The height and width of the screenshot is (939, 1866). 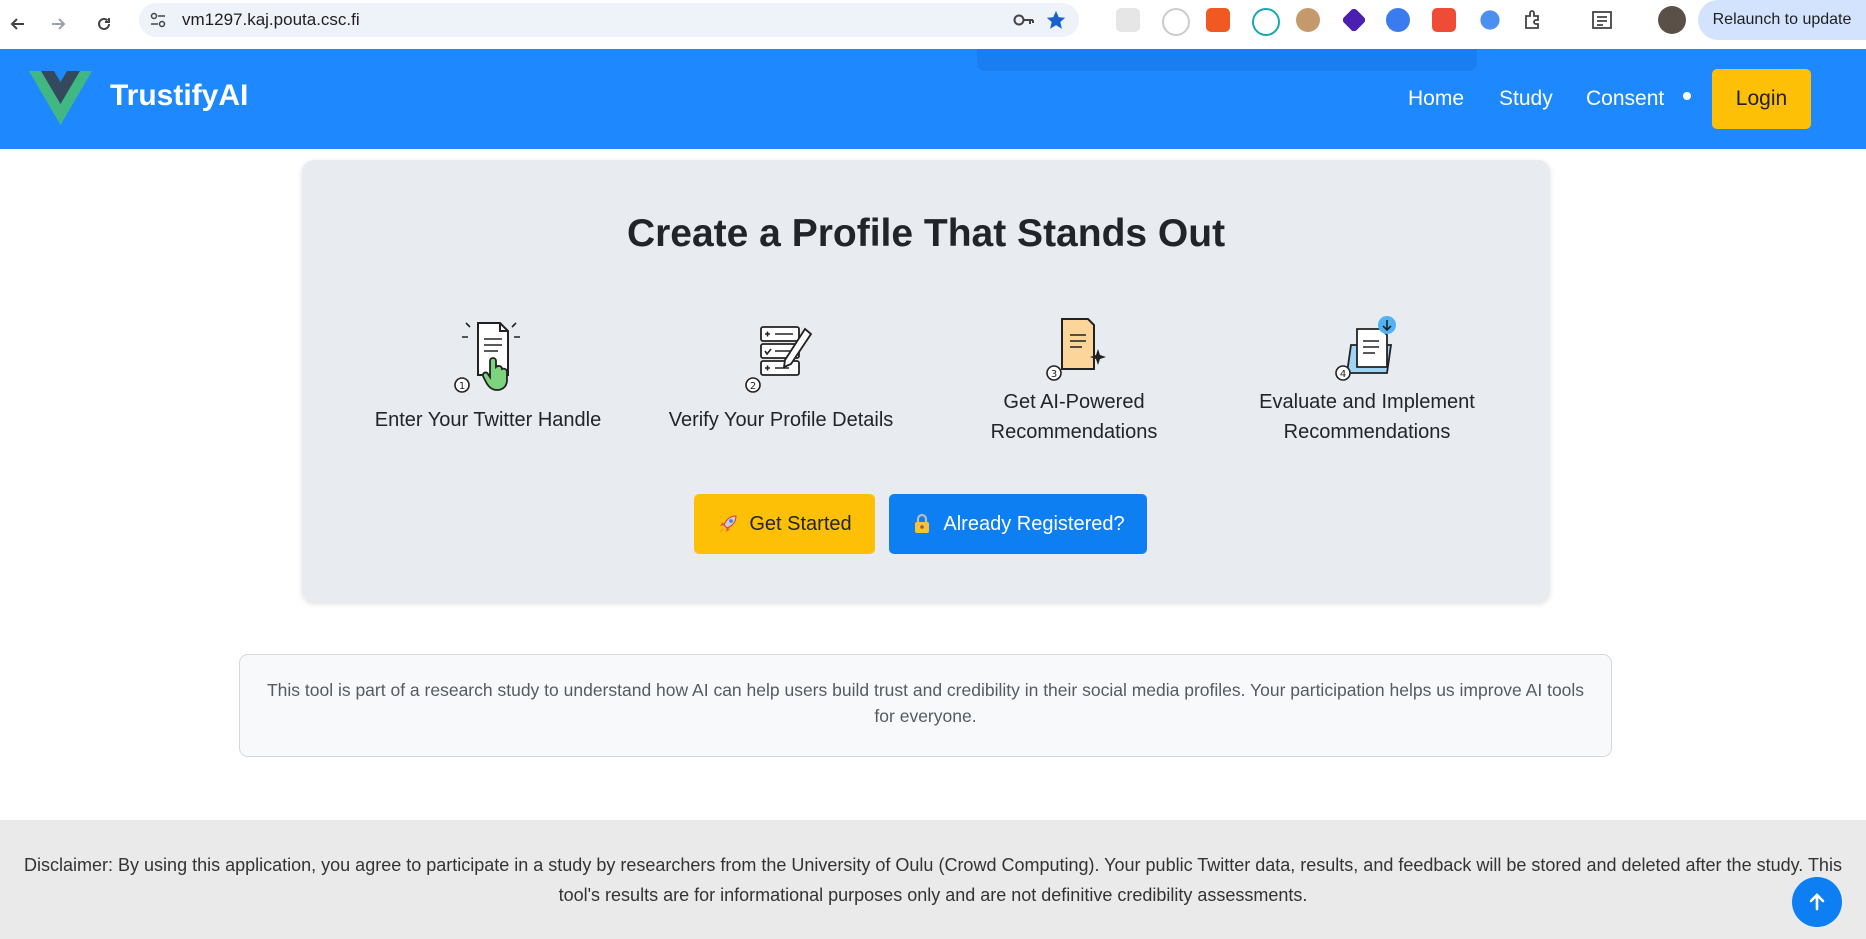 What do you see at coordinates (1625, 99) in the screenshot?
I see `nav-link-consent: Consent` at bounding box center [1625, 99].